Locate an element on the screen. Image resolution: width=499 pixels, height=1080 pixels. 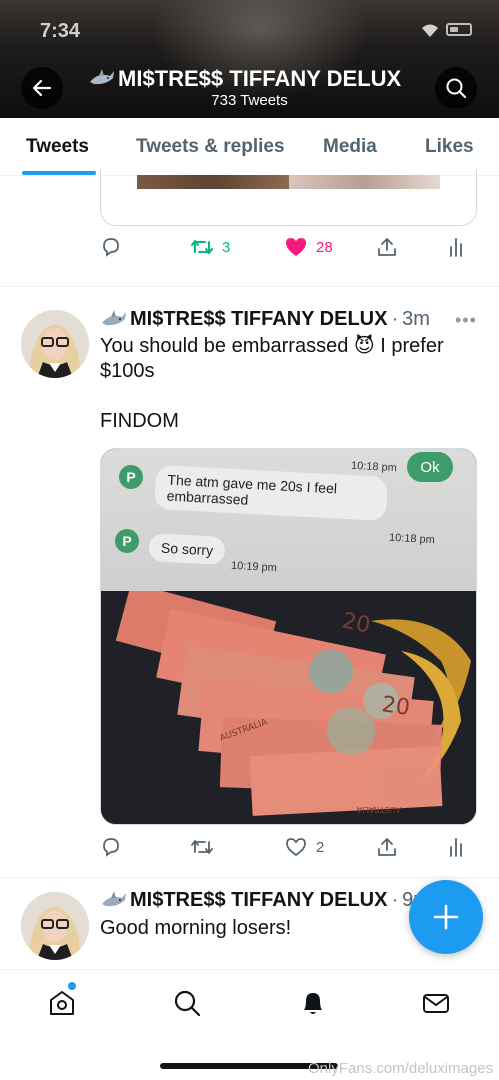
search-button is located at coordinates (456, 88).